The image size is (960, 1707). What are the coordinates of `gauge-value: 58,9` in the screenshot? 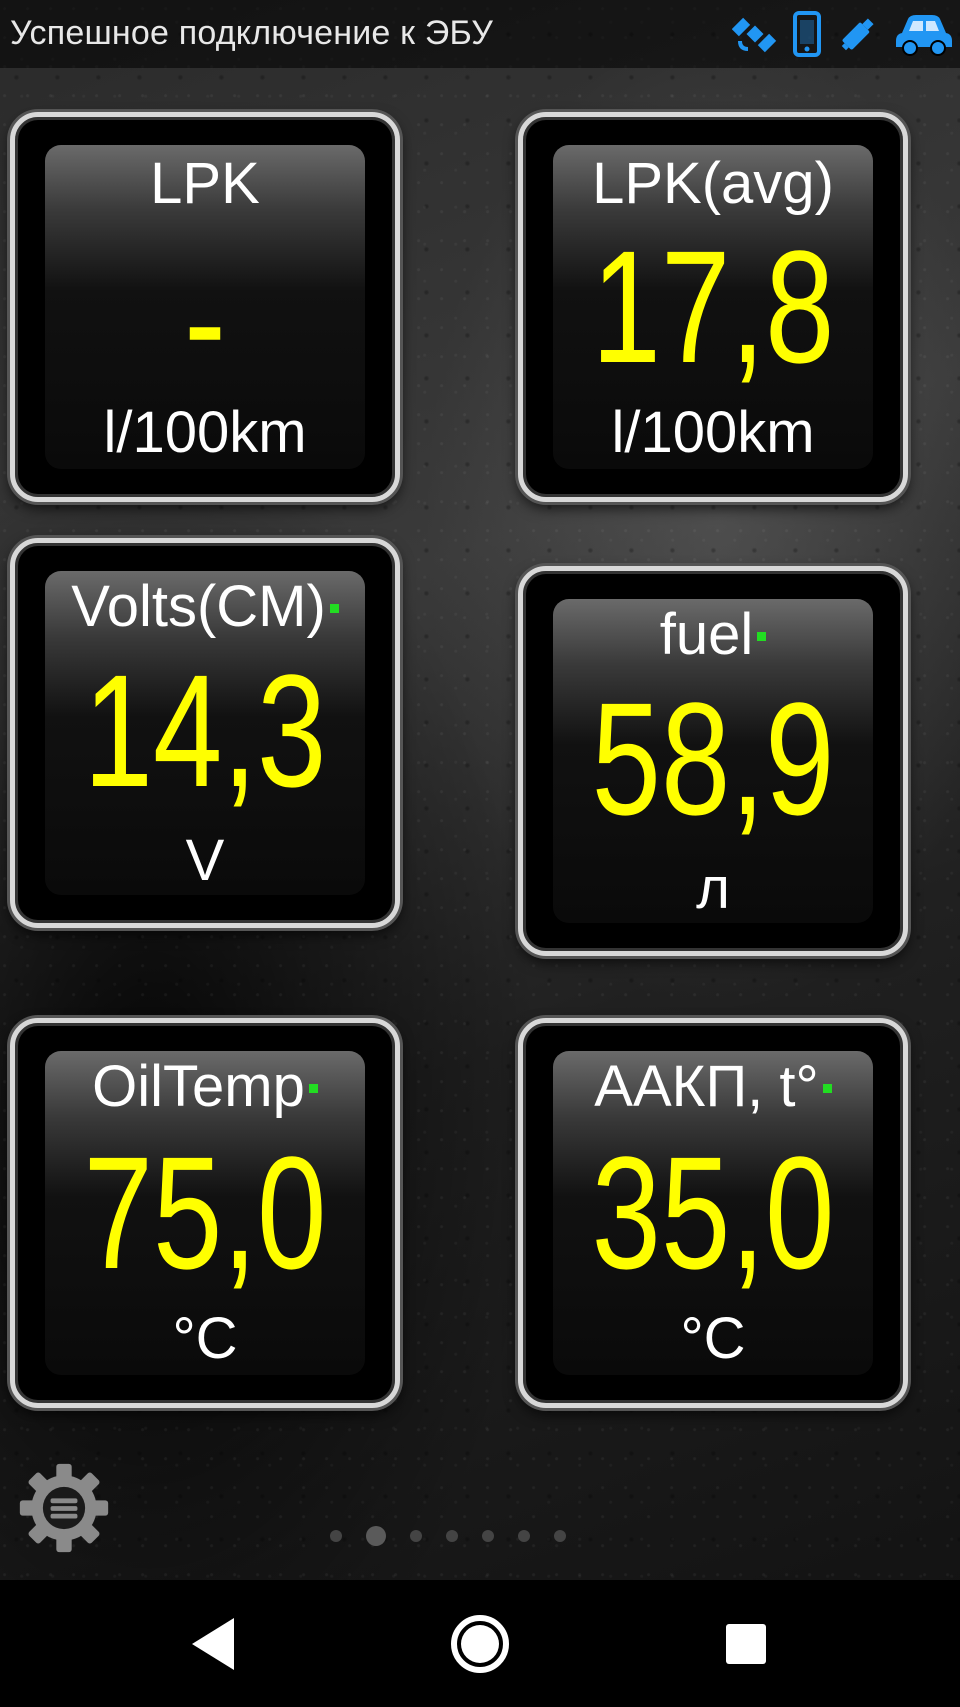 It's located at (713, 758).